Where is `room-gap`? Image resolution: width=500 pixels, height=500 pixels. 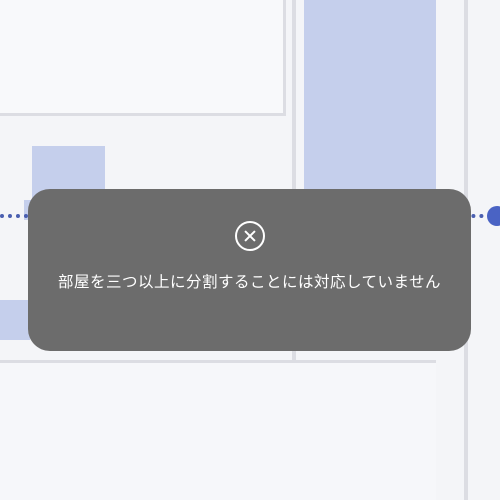
room-gap is located at coordinates (438, 100).